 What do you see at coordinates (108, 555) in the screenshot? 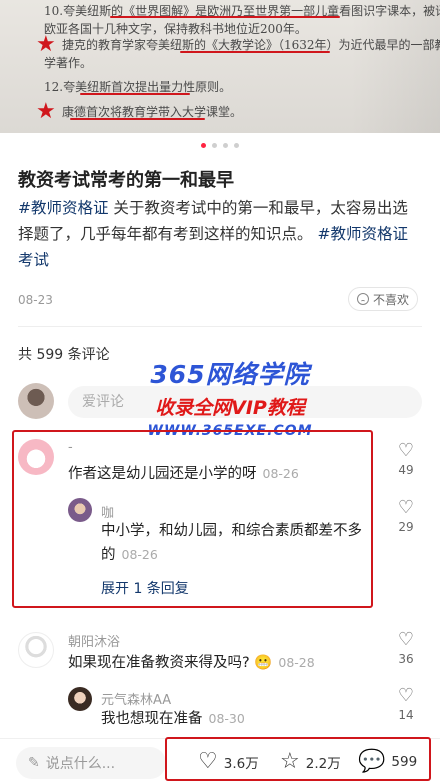
I see `reply-body: 的` at bounding box center [108, 555].